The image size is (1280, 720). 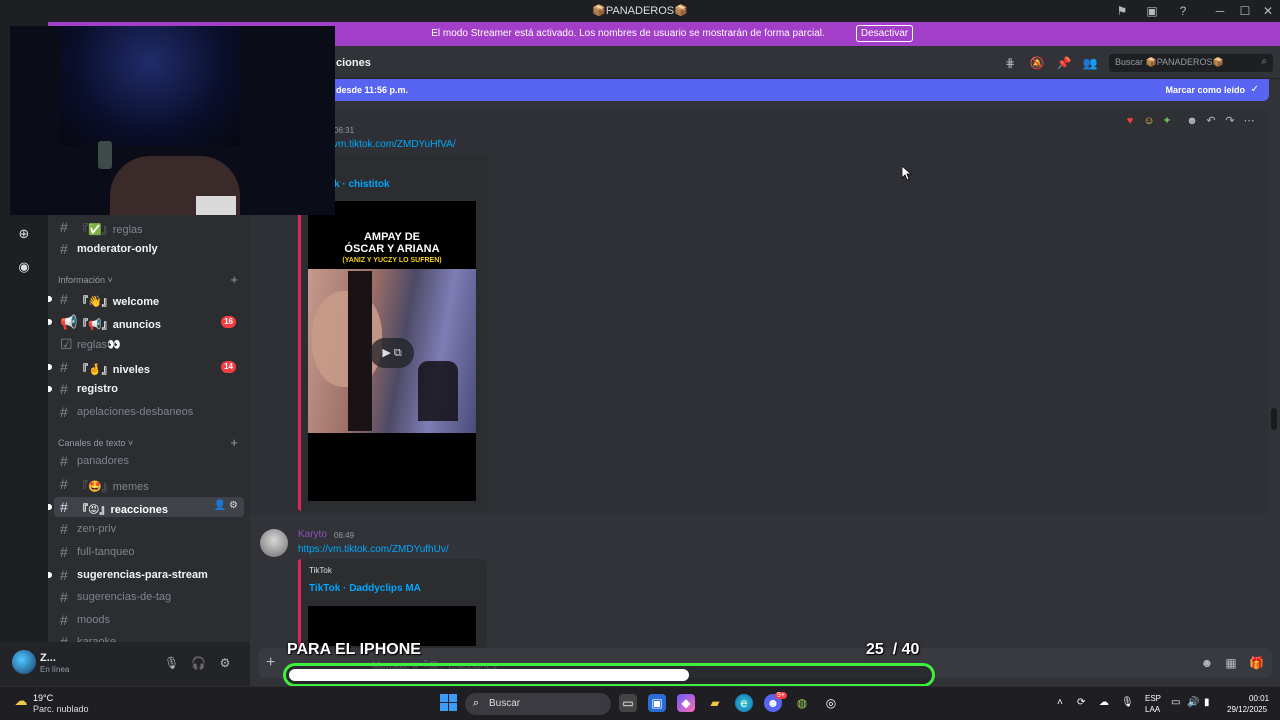 I want to click on video-background-people, so click(x=438, y=391).